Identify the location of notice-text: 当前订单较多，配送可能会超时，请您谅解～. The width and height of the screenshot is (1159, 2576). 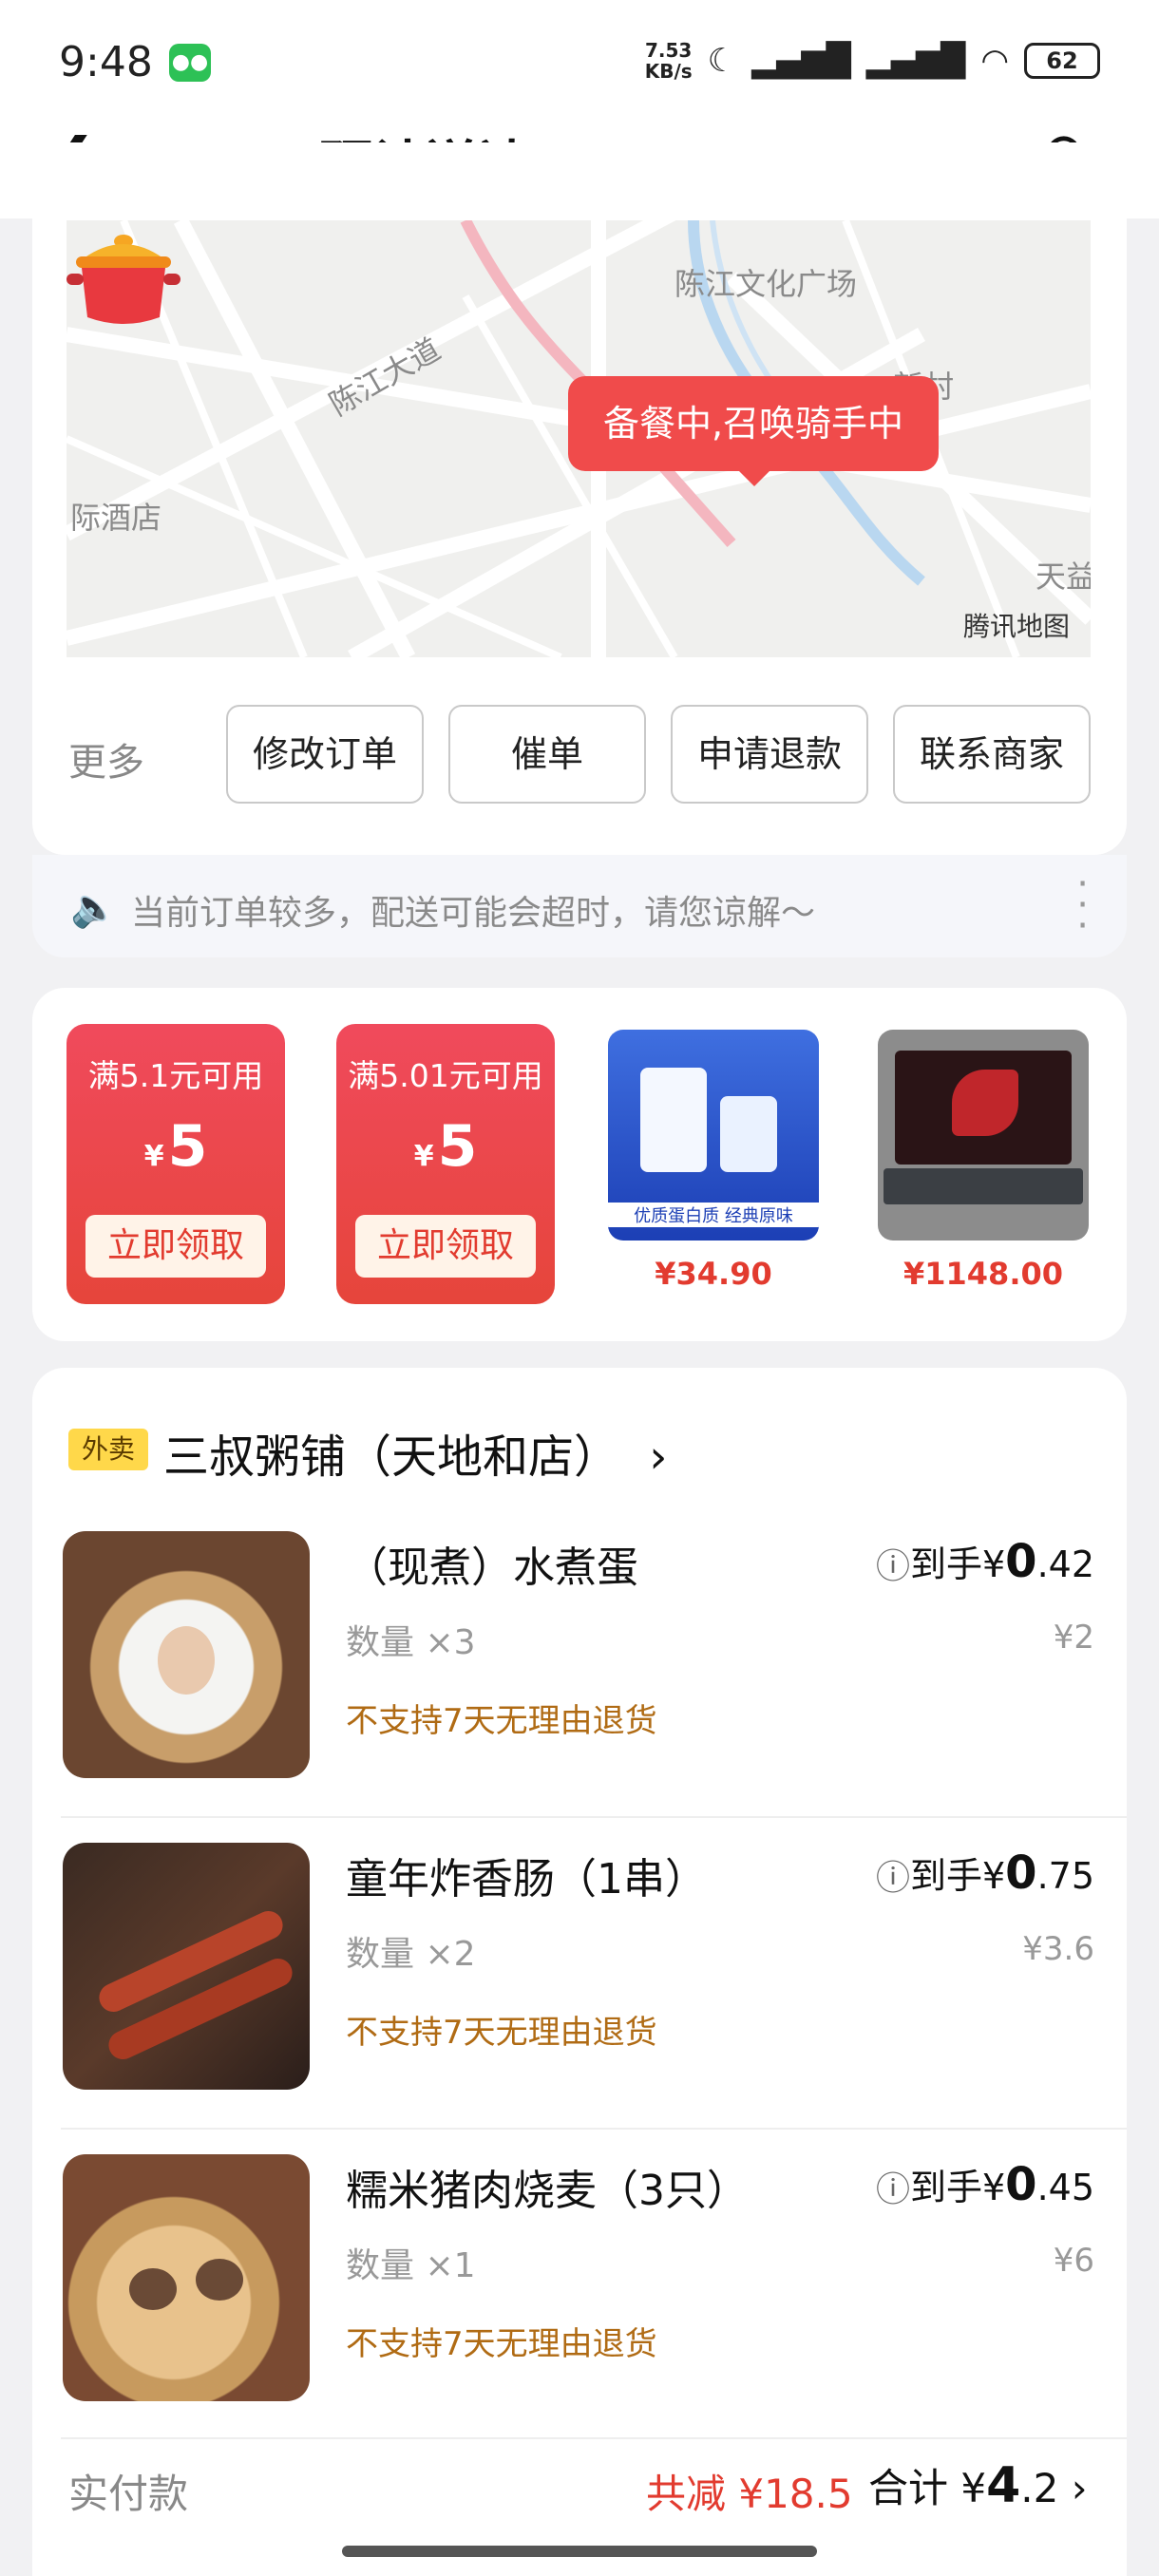
(473, 913).